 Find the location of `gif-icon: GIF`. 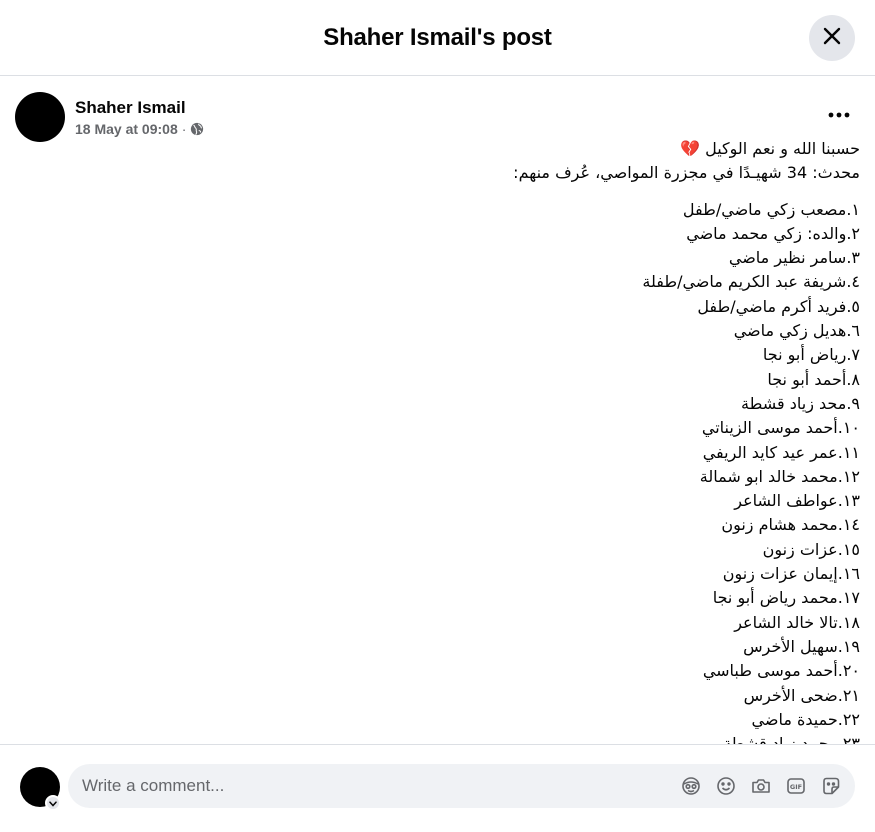

gif-icon: GIF is located at coordinates (796, 786).